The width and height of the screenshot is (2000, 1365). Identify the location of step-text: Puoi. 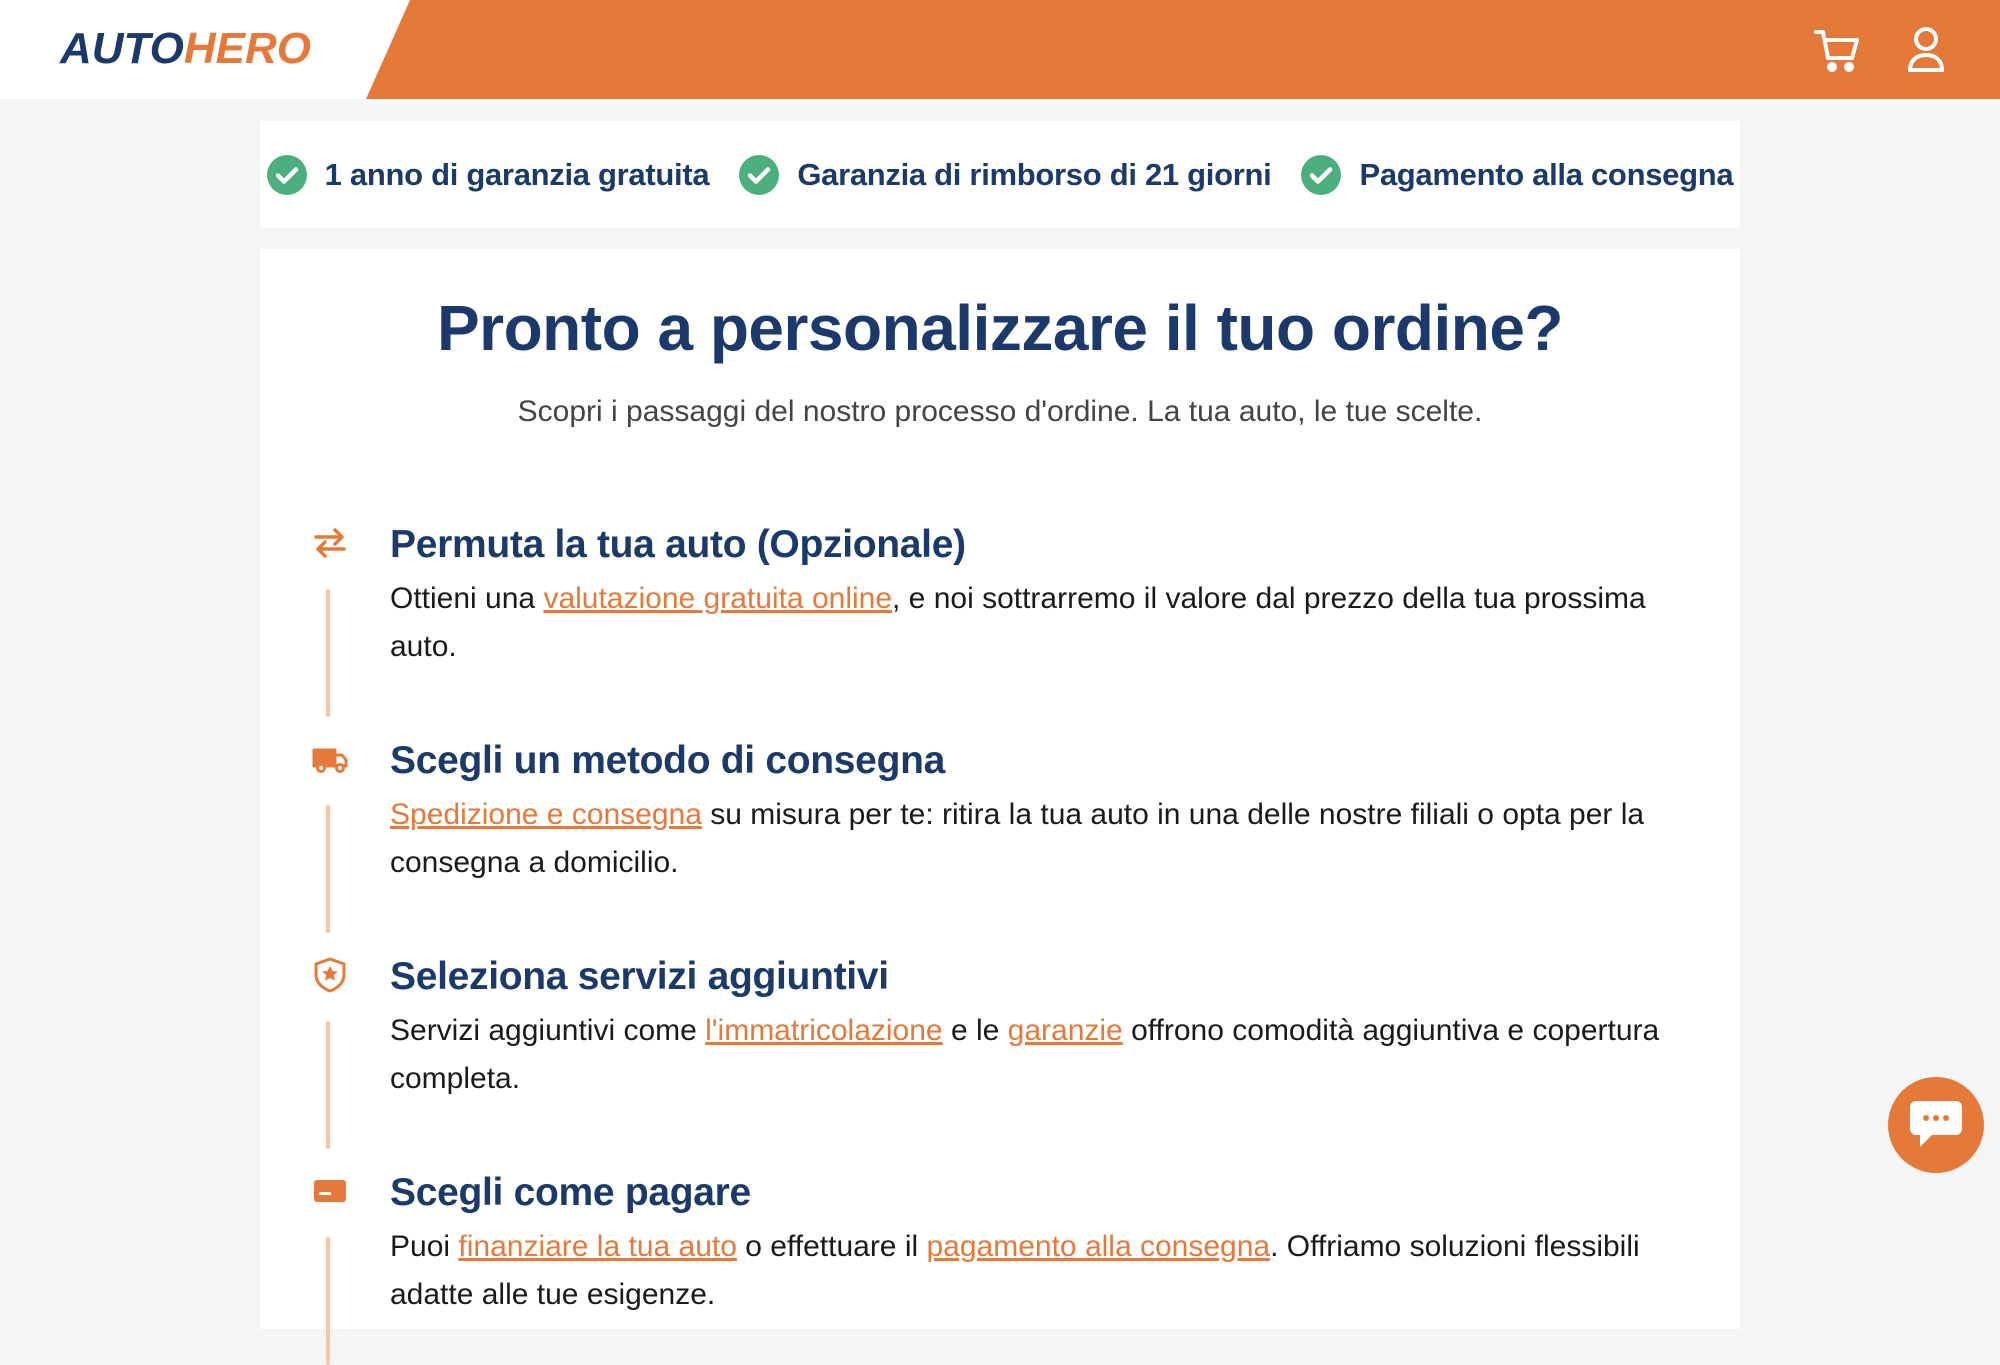
(424, 1246).